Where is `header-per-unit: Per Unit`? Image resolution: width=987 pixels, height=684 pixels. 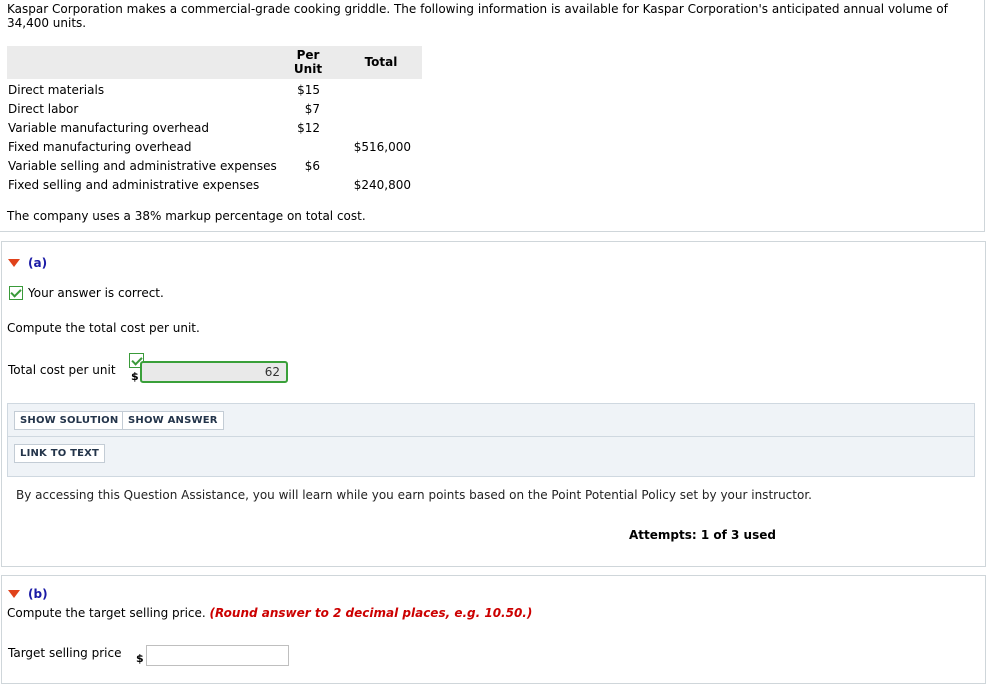 header-per-unit: Per Unit is located at coordinates (308, 62).